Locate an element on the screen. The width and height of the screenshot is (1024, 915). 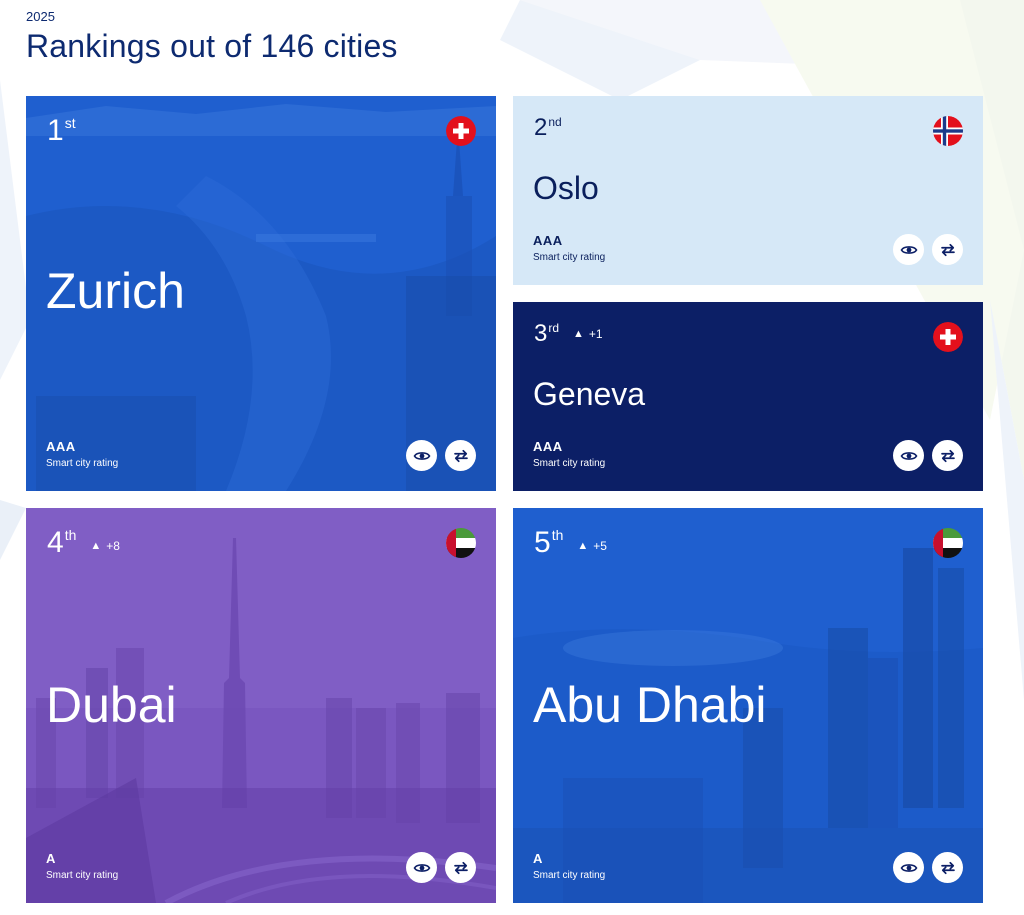
city-card-oslo: 2nd Oslo AAA Smart city rating is located at coordinates (748, 190).